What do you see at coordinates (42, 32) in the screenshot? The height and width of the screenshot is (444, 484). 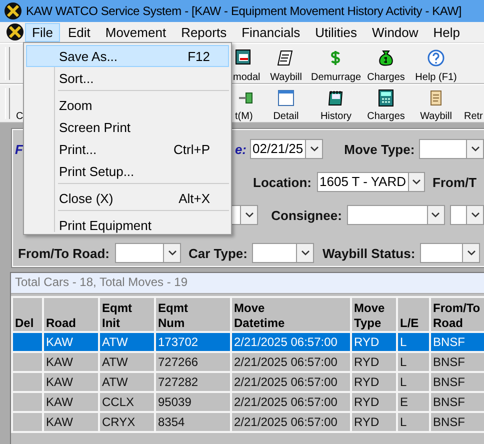 I see `menu-item: File` at bounding box center [42, 32].